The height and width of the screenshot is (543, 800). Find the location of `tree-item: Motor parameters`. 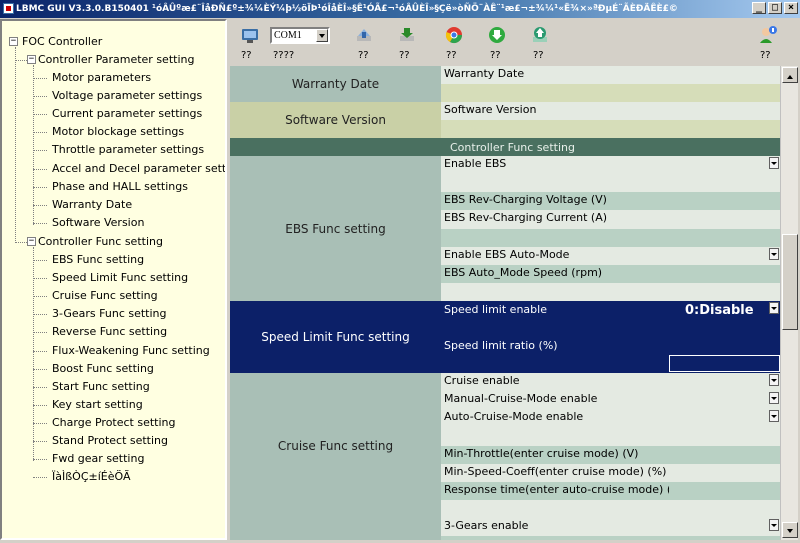

tree-item: Motor parameters is located at coordinates (101, 78).